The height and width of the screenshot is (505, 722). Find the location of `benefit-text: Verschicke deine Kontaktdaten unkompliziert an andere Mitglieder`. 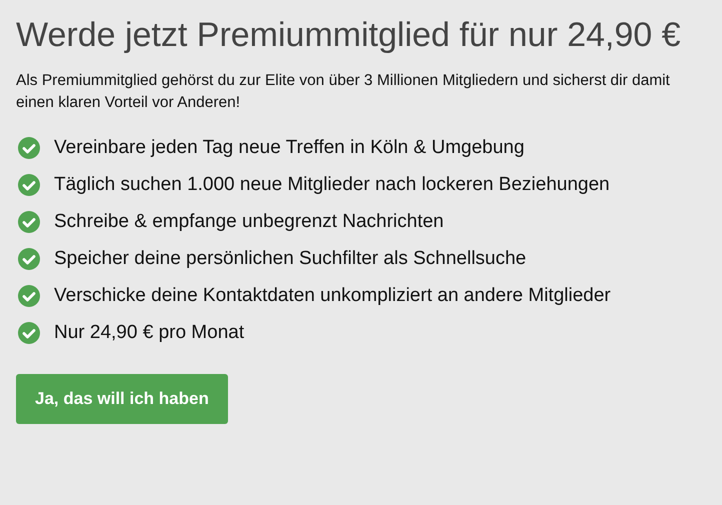

benefit-text: Verschicke deine Kontaktdaten unkompliziert an andere Mitglieder is located at coordinates (332, 296).